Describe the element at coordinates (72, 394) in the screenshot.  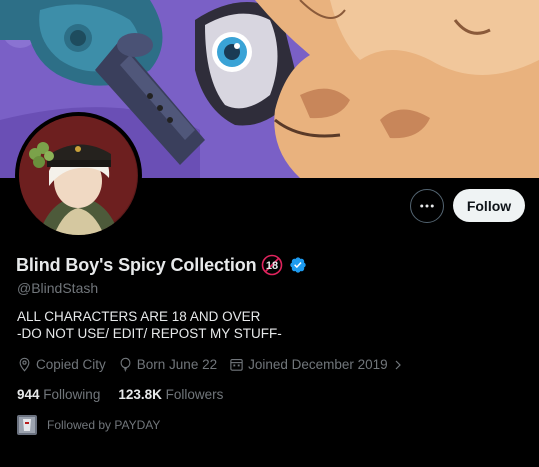
I see `following-label: Following` at that location.